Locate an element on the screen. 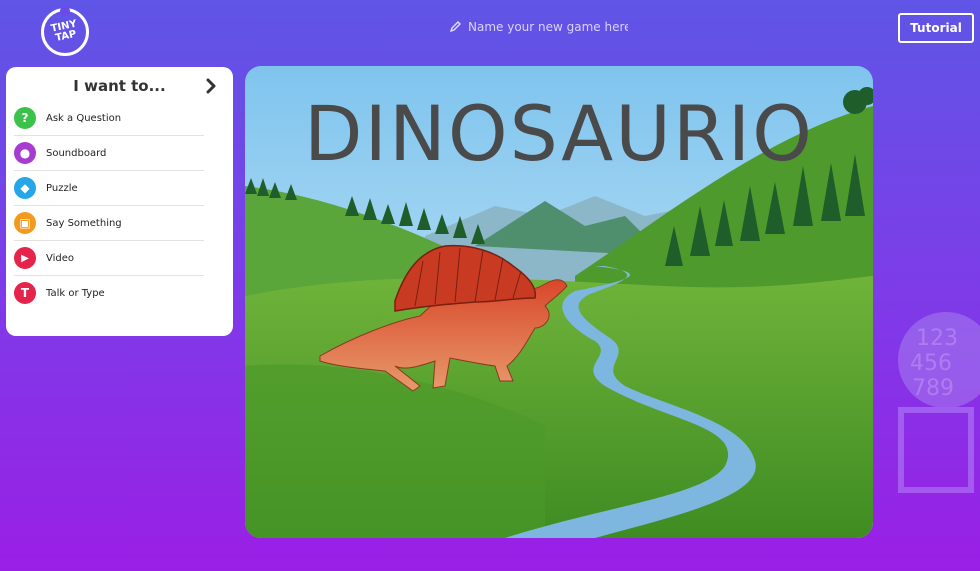 The width and height of the screenshot is (980, 571). menu-item-label: Say Something is located at coordinates (84, 223).